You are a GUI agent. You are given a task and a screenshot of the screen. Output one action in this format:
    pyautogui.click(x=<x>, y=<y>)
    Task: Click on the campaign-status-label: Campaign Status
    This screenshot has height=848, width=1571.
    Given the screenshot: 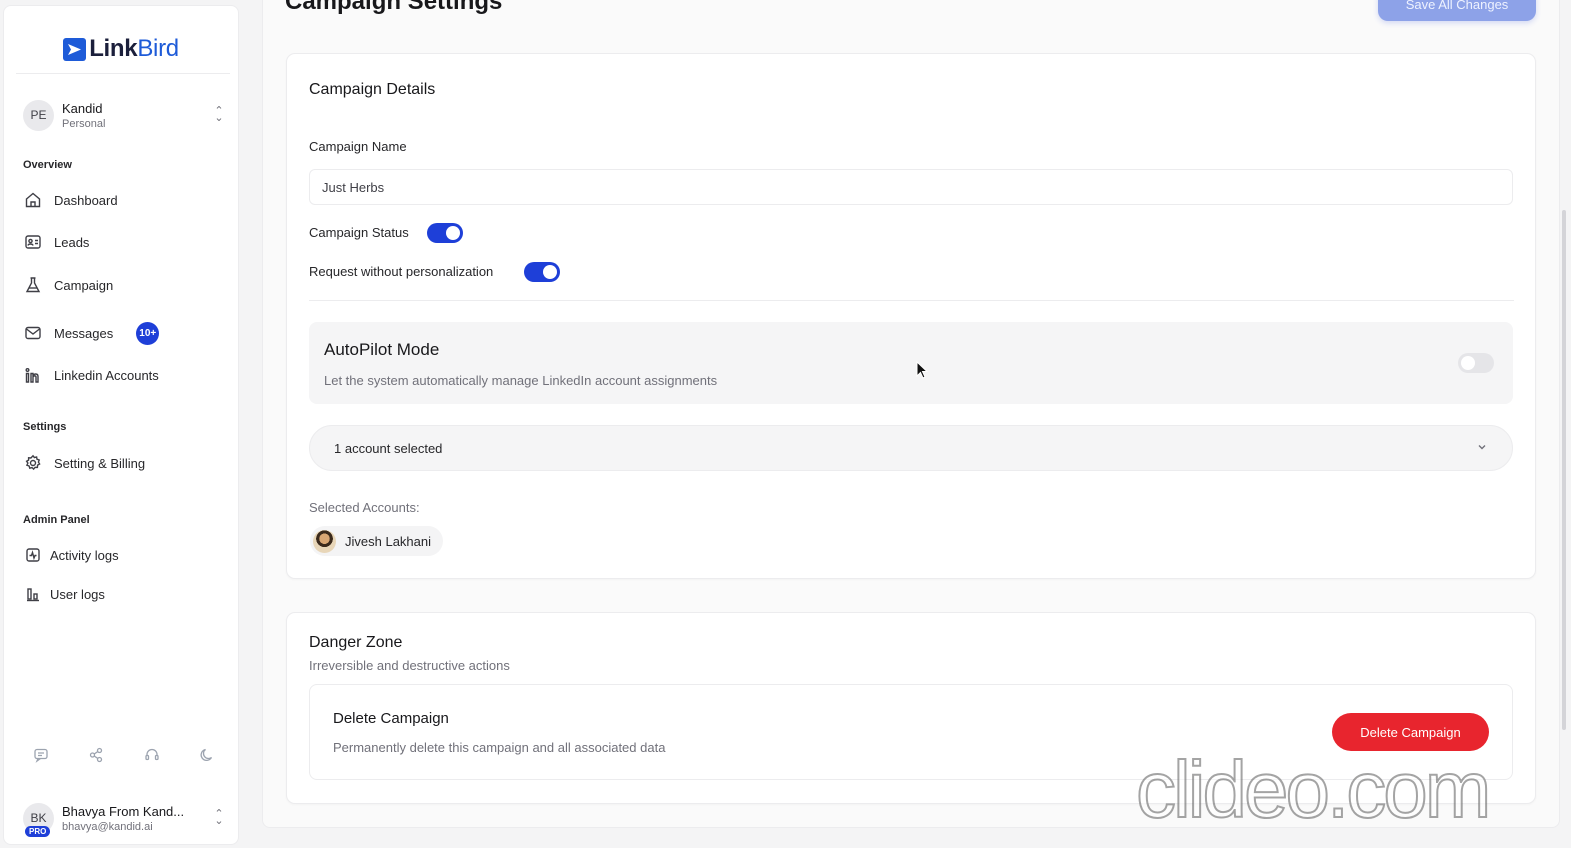 What is the action you would take?
    pyautogui.click(x=359, y=232)
    